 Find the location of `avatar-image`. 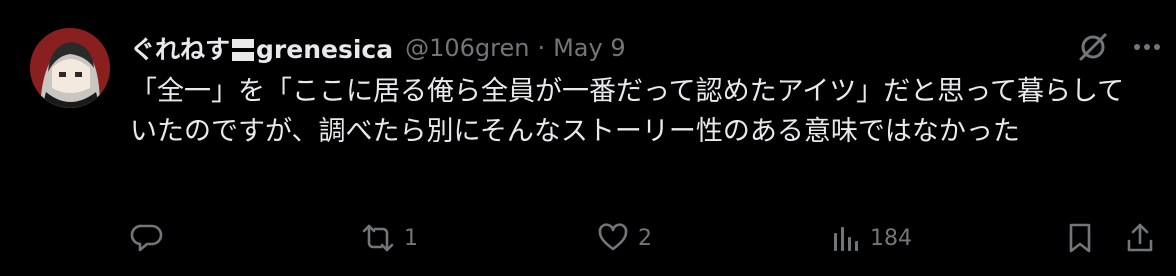

avatar-image is located at coordinates (70, 68).